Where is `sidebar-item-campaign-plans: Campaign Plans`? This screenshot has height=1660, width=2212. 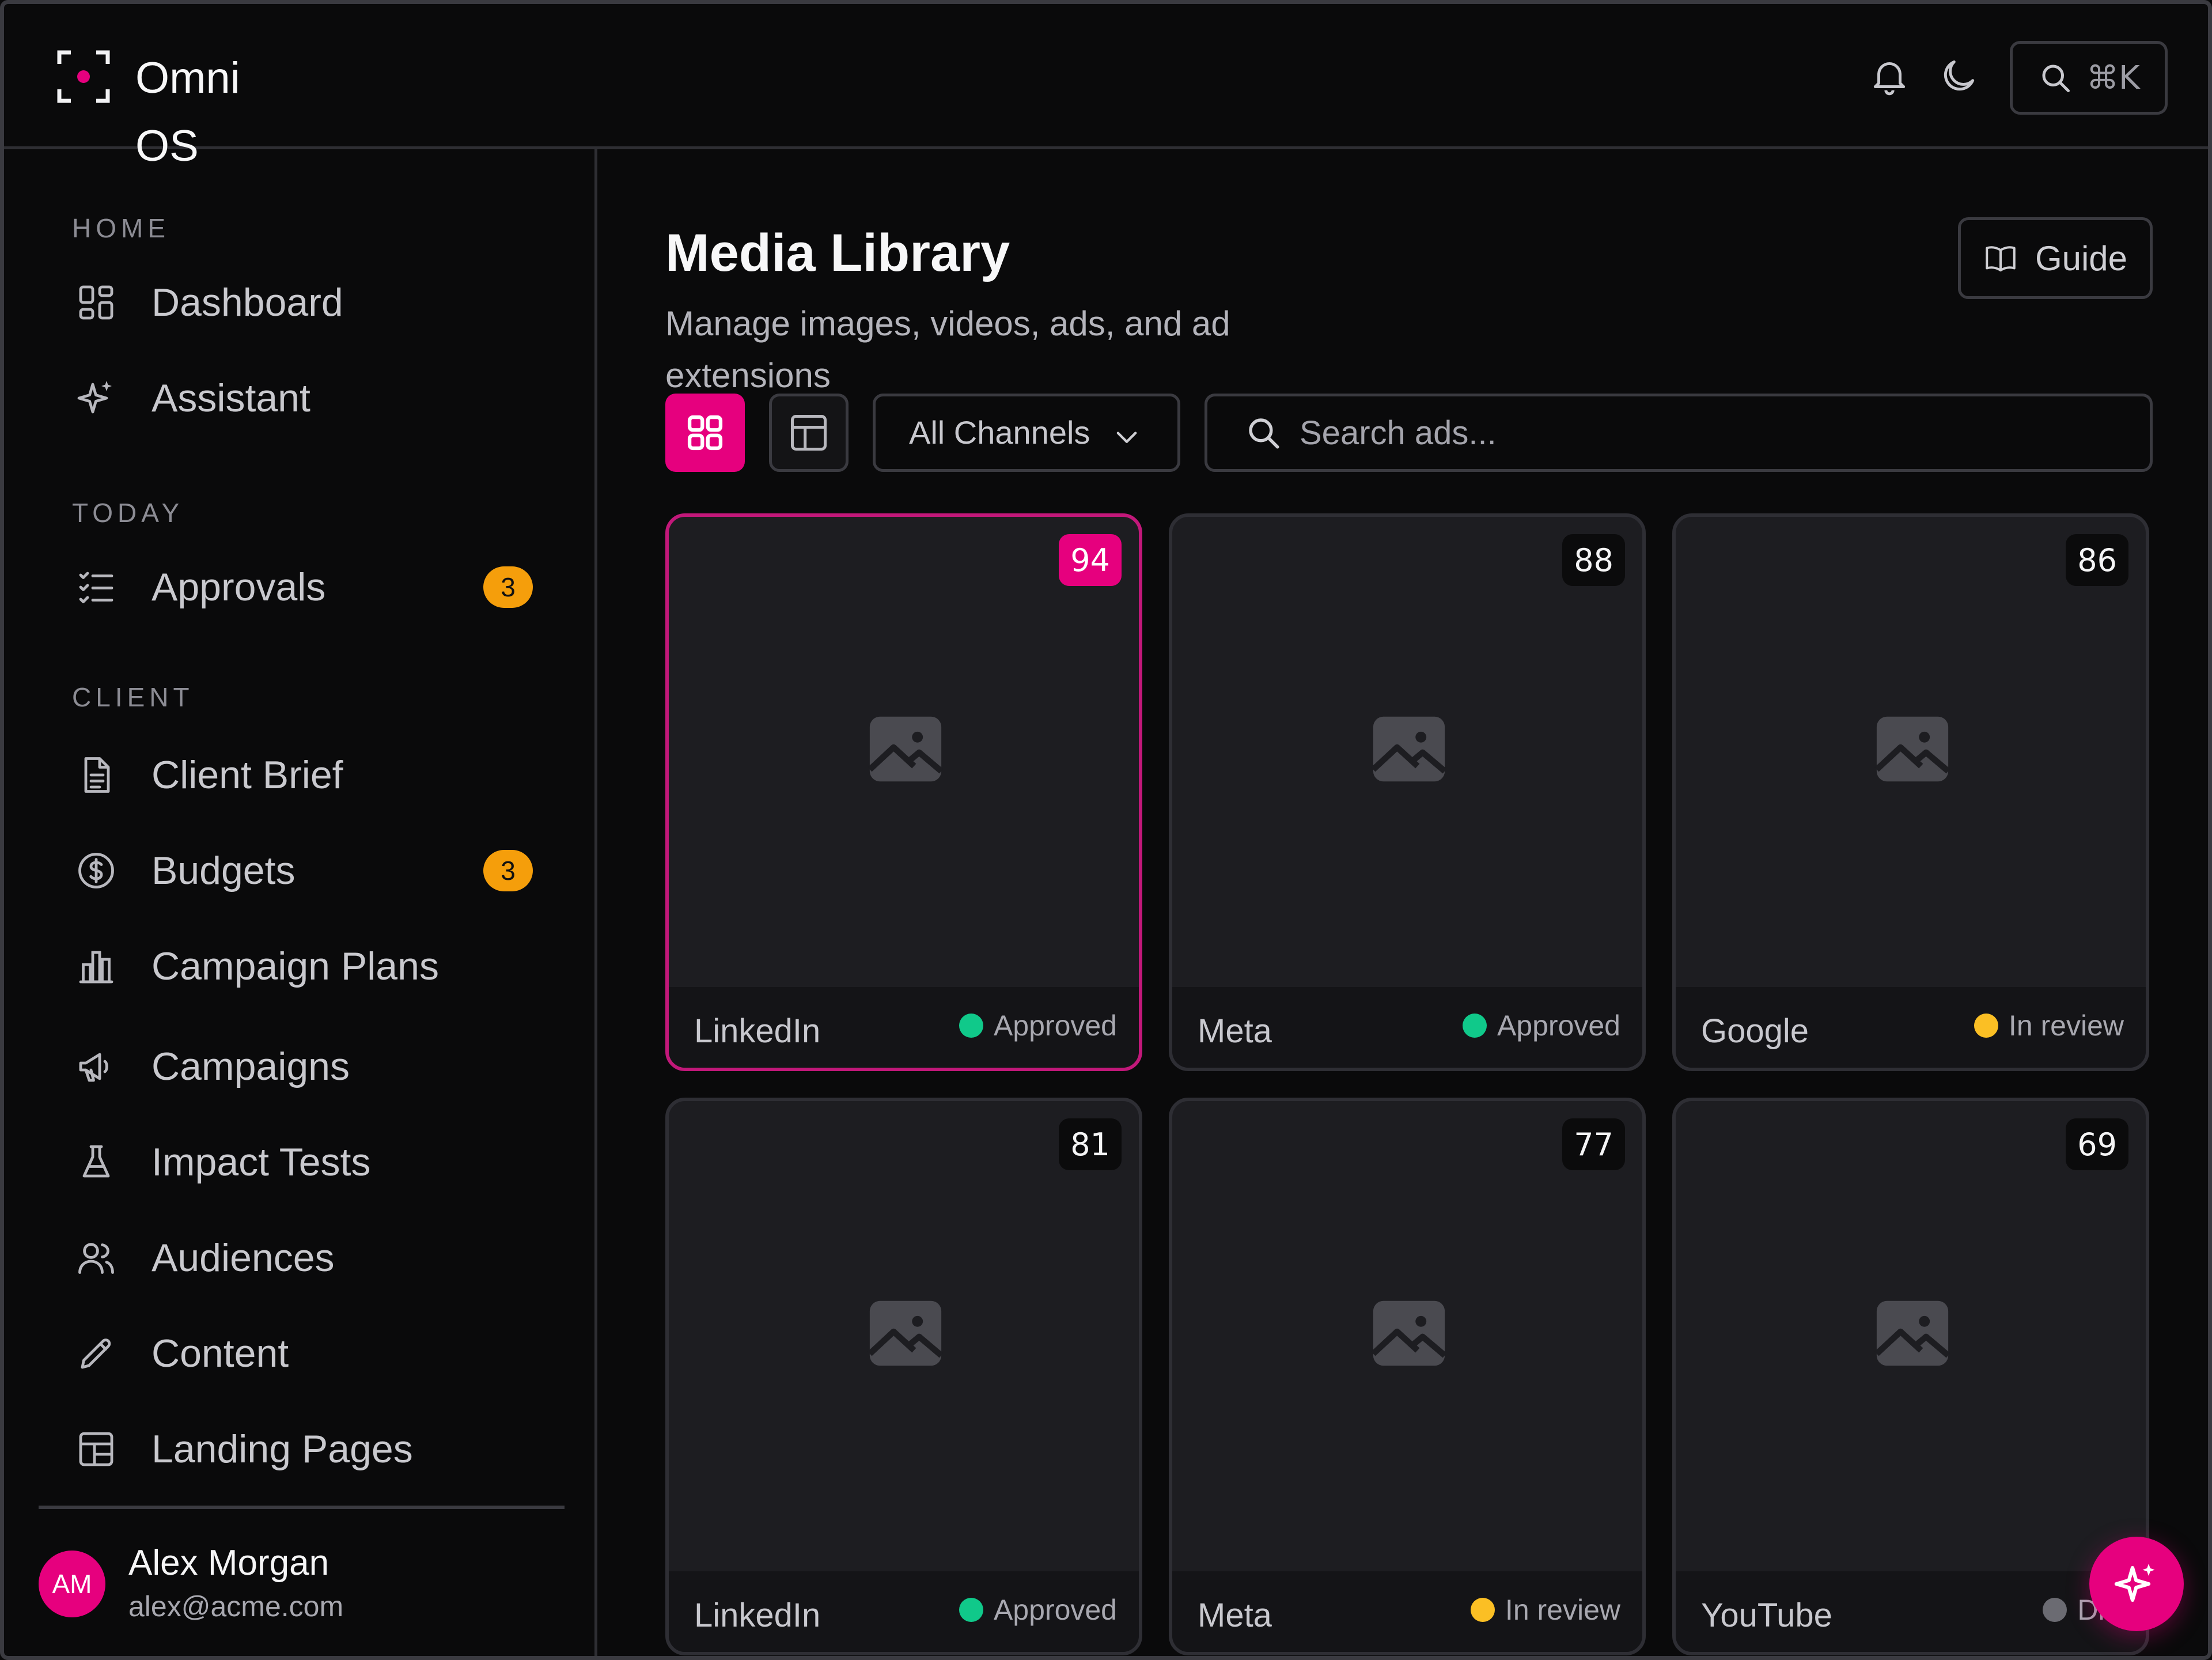 sidebar-item-campaign-plans: Campaign Plans is located at coordinates (302, 966).